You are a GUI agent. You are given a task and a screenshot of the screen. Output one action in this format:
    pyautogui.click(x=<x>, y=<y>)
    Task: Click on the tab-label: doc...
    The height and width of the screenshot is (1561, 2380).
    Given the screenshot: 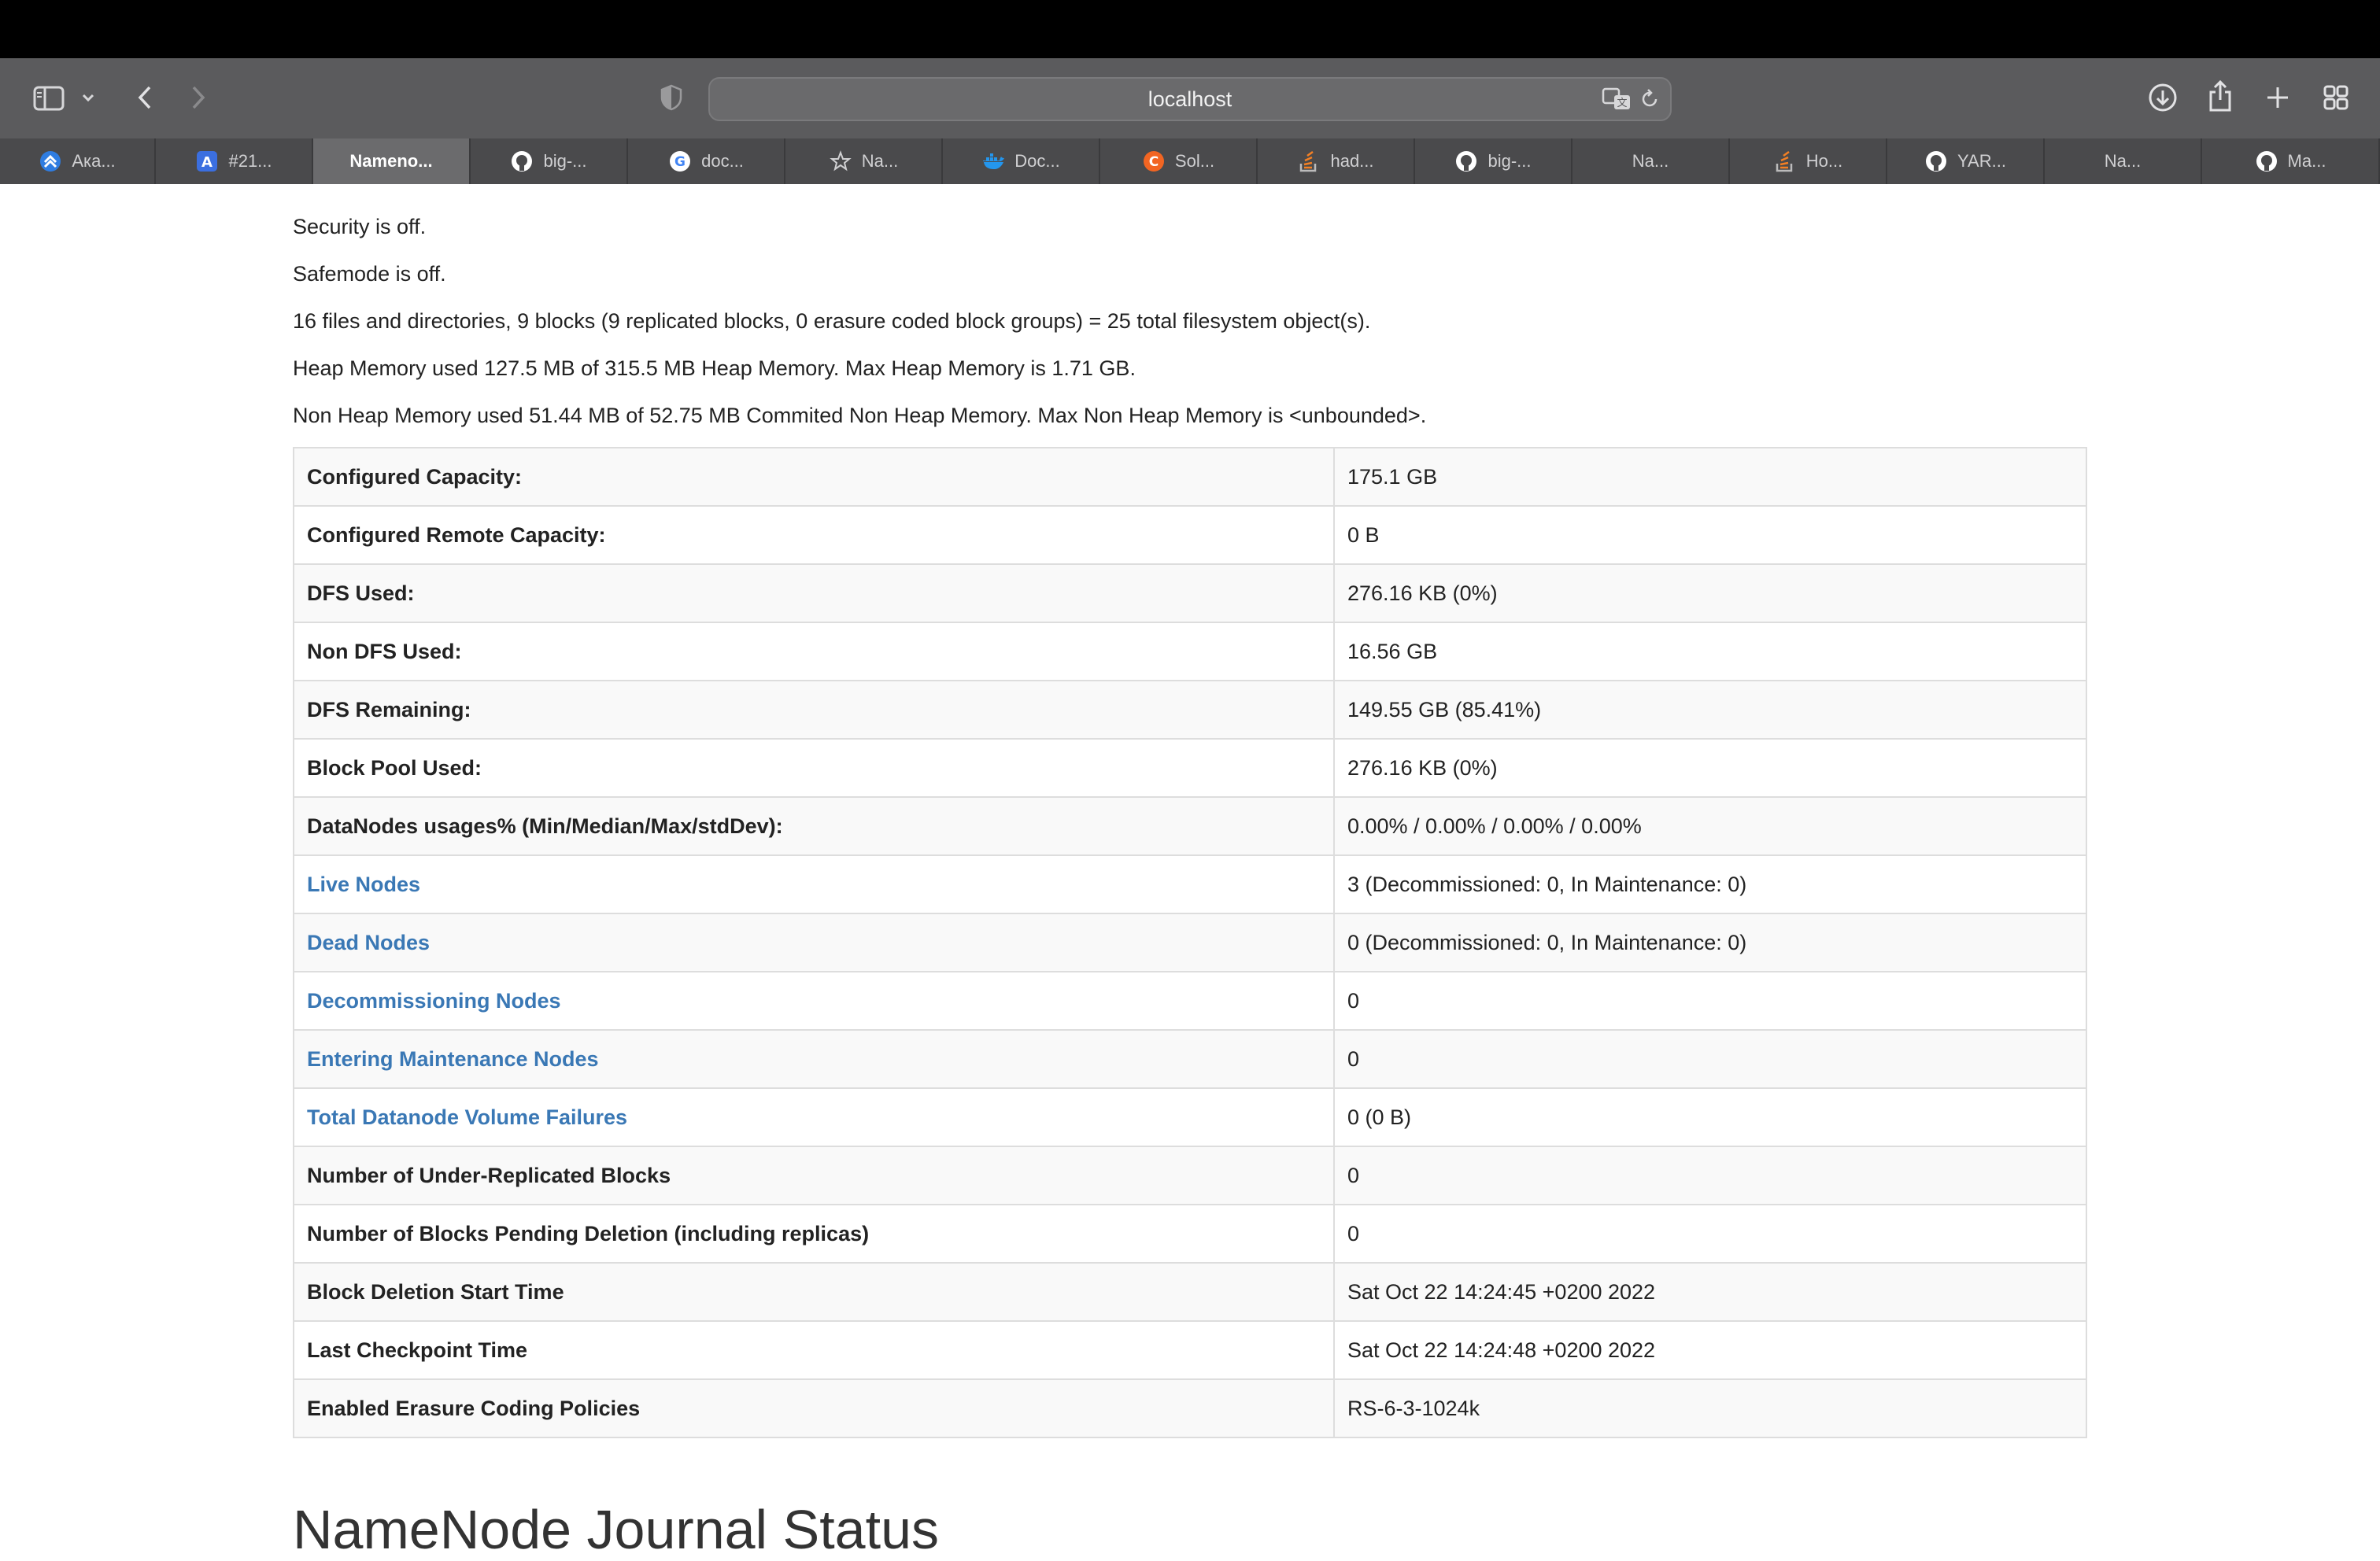 What is the action you would take?
    pyautogui.click(x=722, y=161)
    